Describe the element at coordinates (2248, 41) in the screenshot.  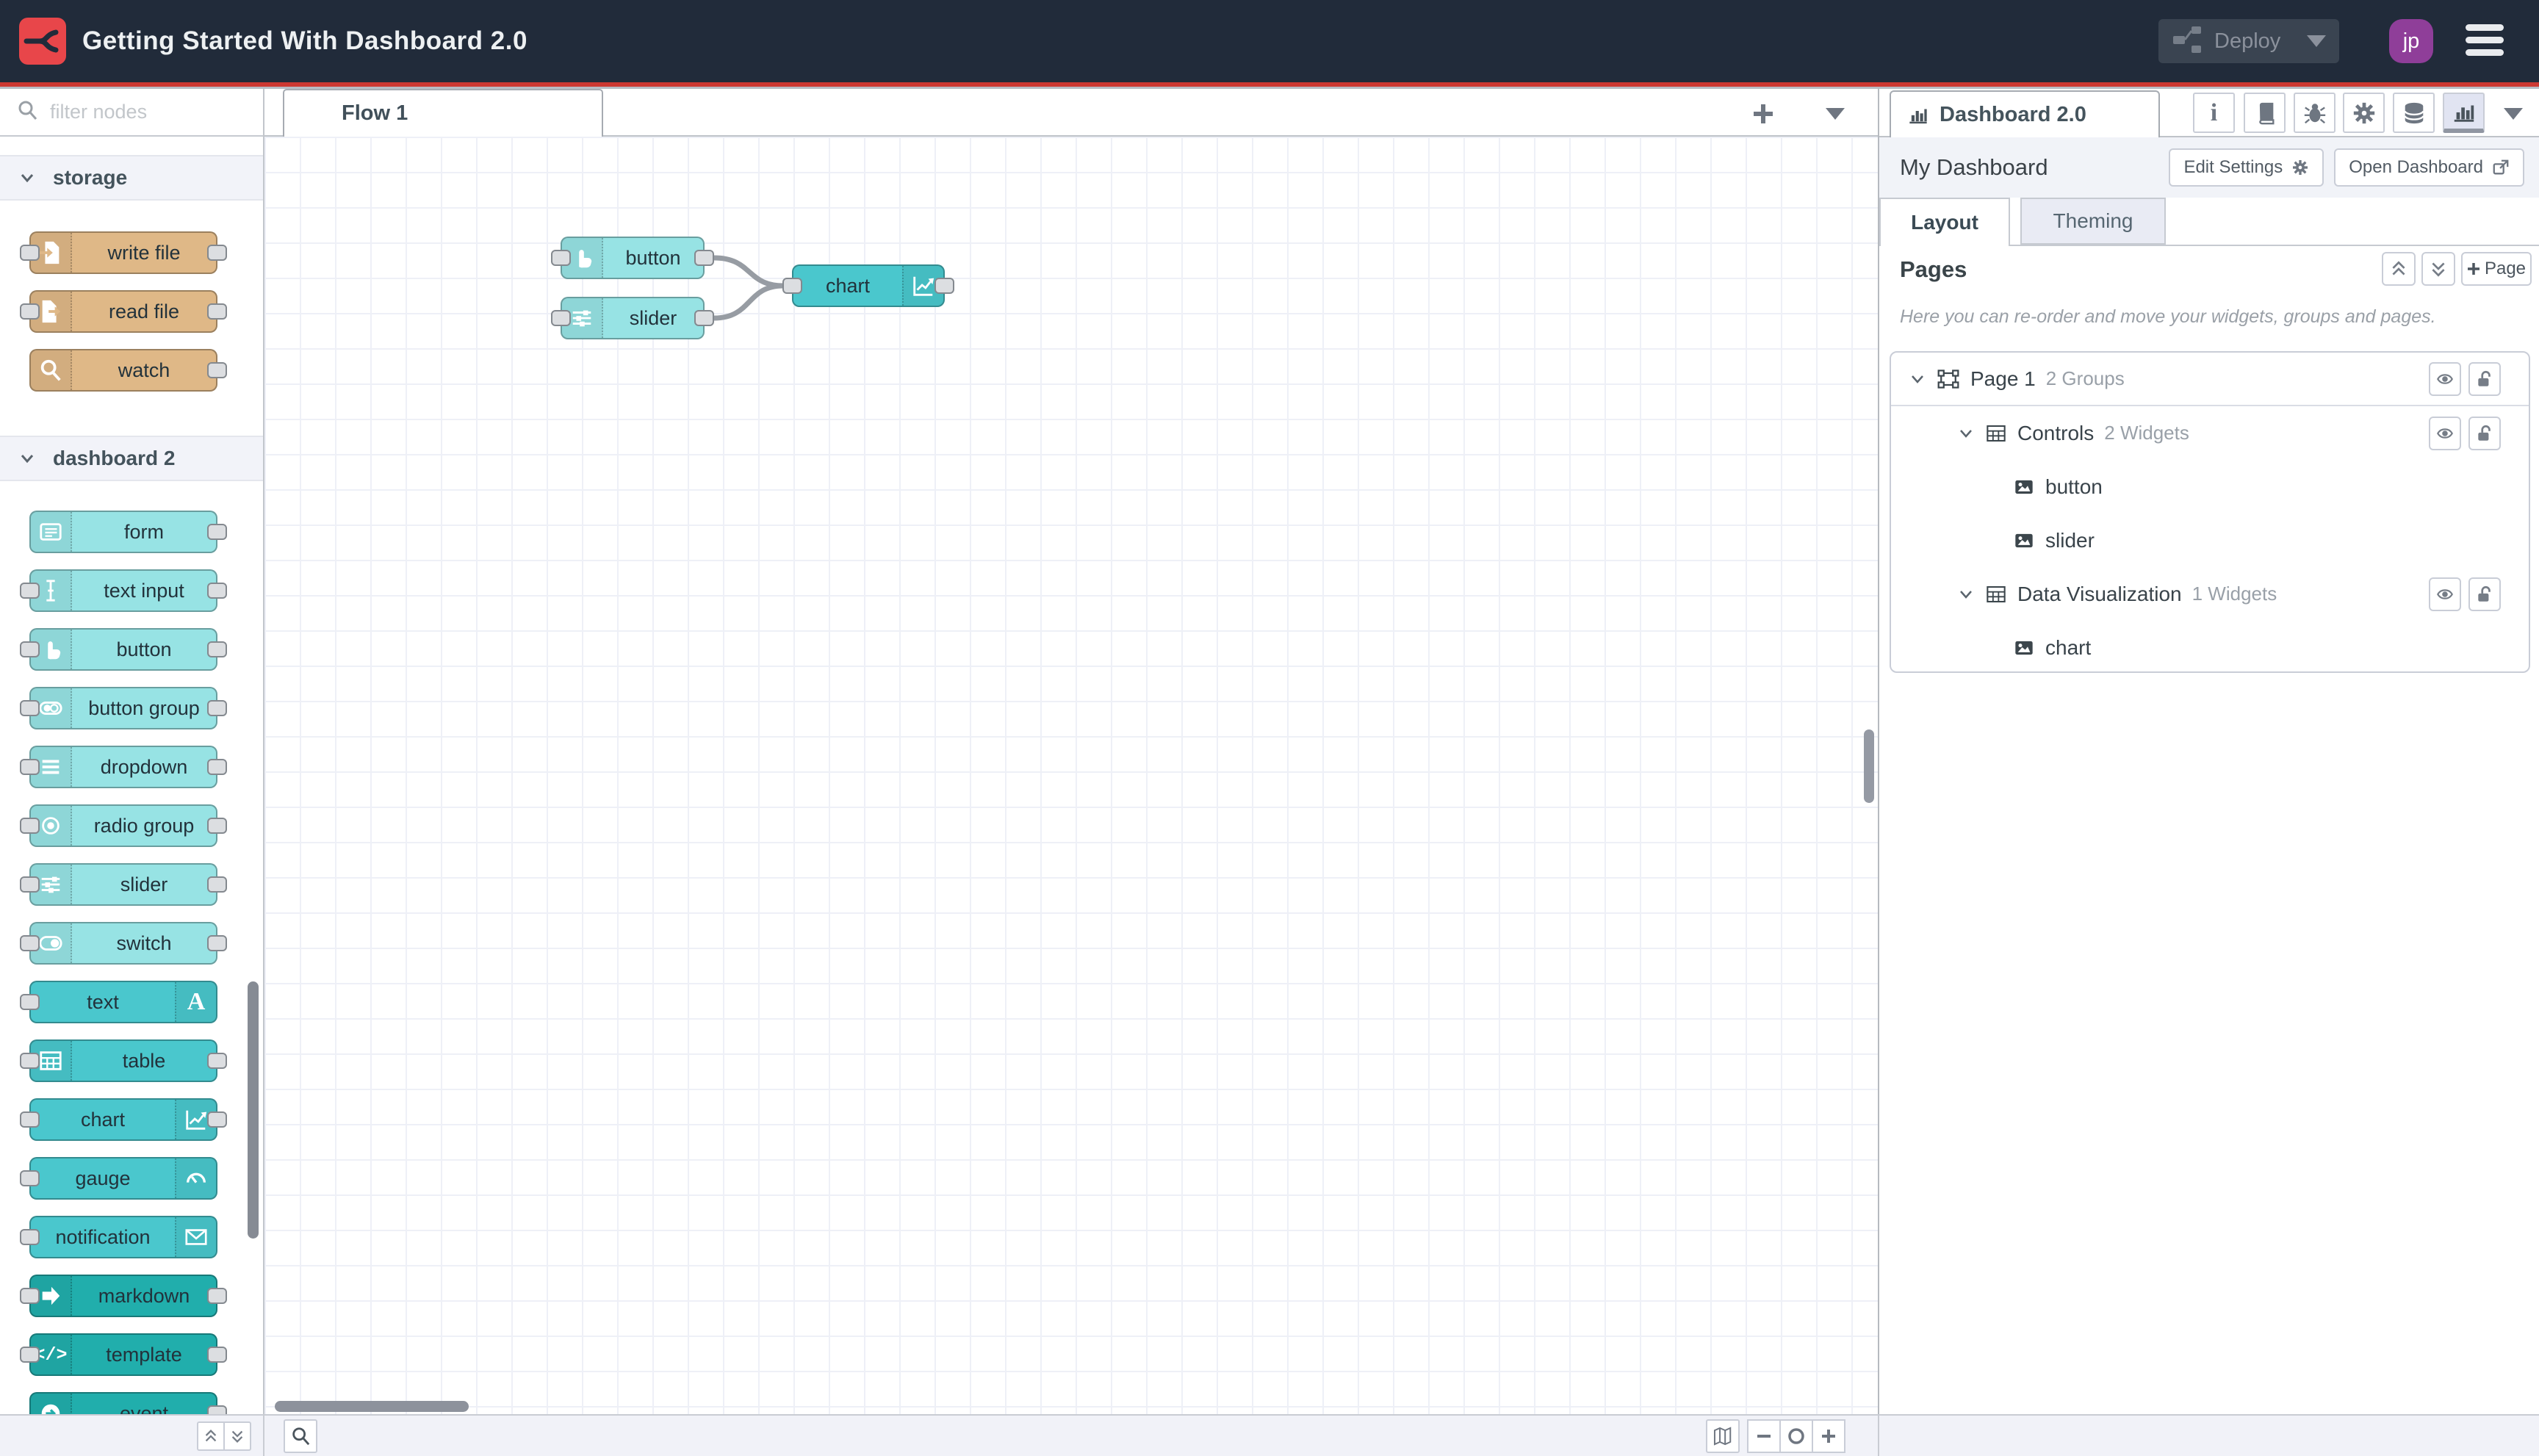
I see `deploy-button: Deploy` at that location.